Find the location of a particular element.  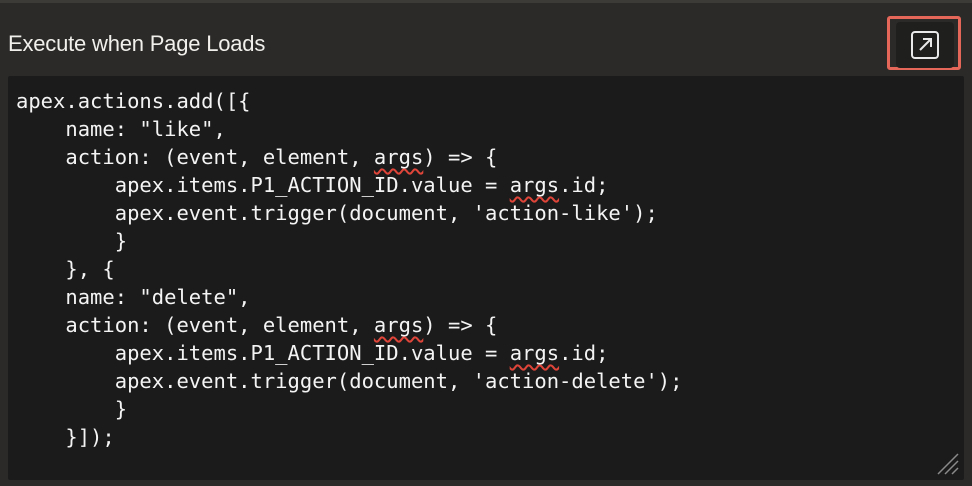

expand-icon is located at coordinates (925, 45).